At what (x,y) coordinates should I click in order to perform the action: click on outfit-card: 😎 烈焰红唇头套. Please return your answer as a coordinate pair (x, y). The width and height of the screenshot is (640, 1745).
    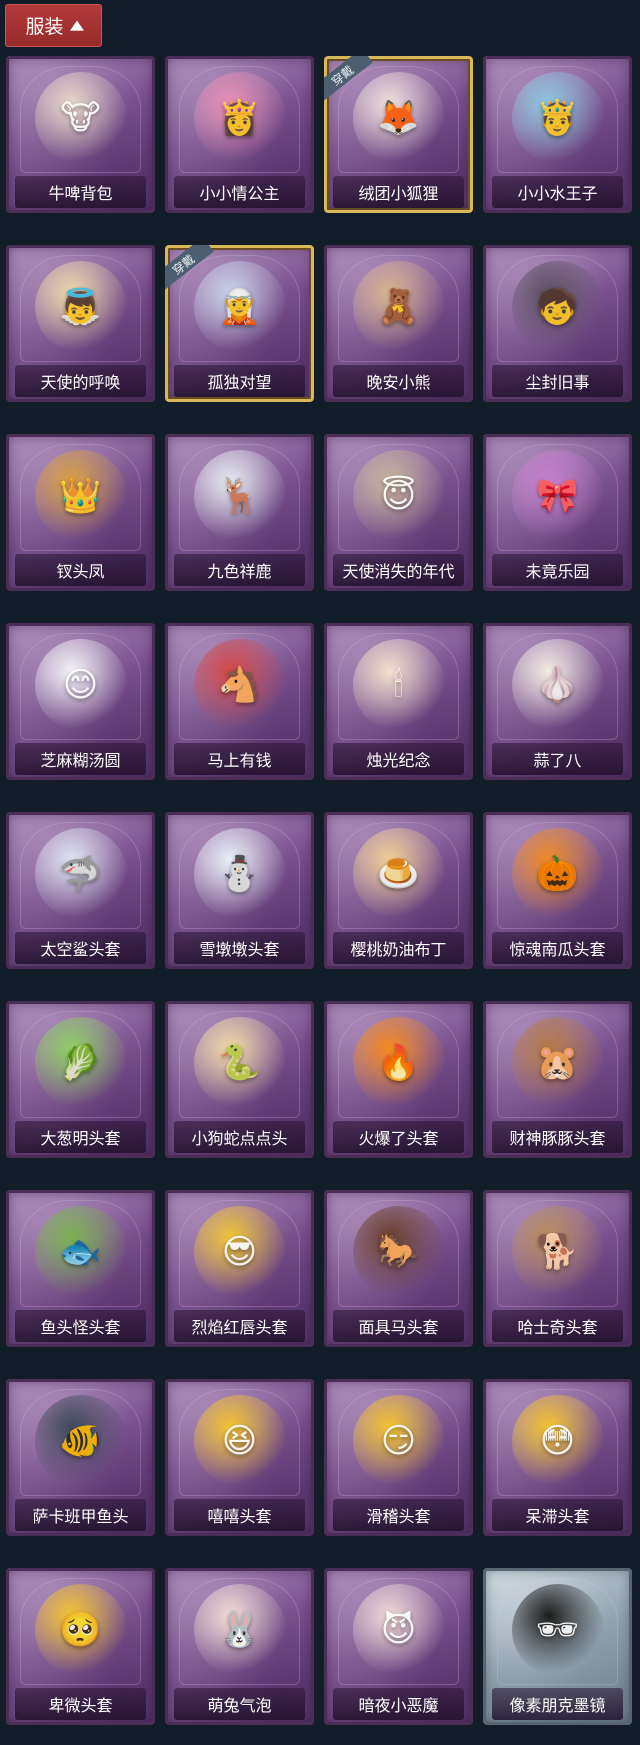
    Looking at the image, I should click on (239, 1268).